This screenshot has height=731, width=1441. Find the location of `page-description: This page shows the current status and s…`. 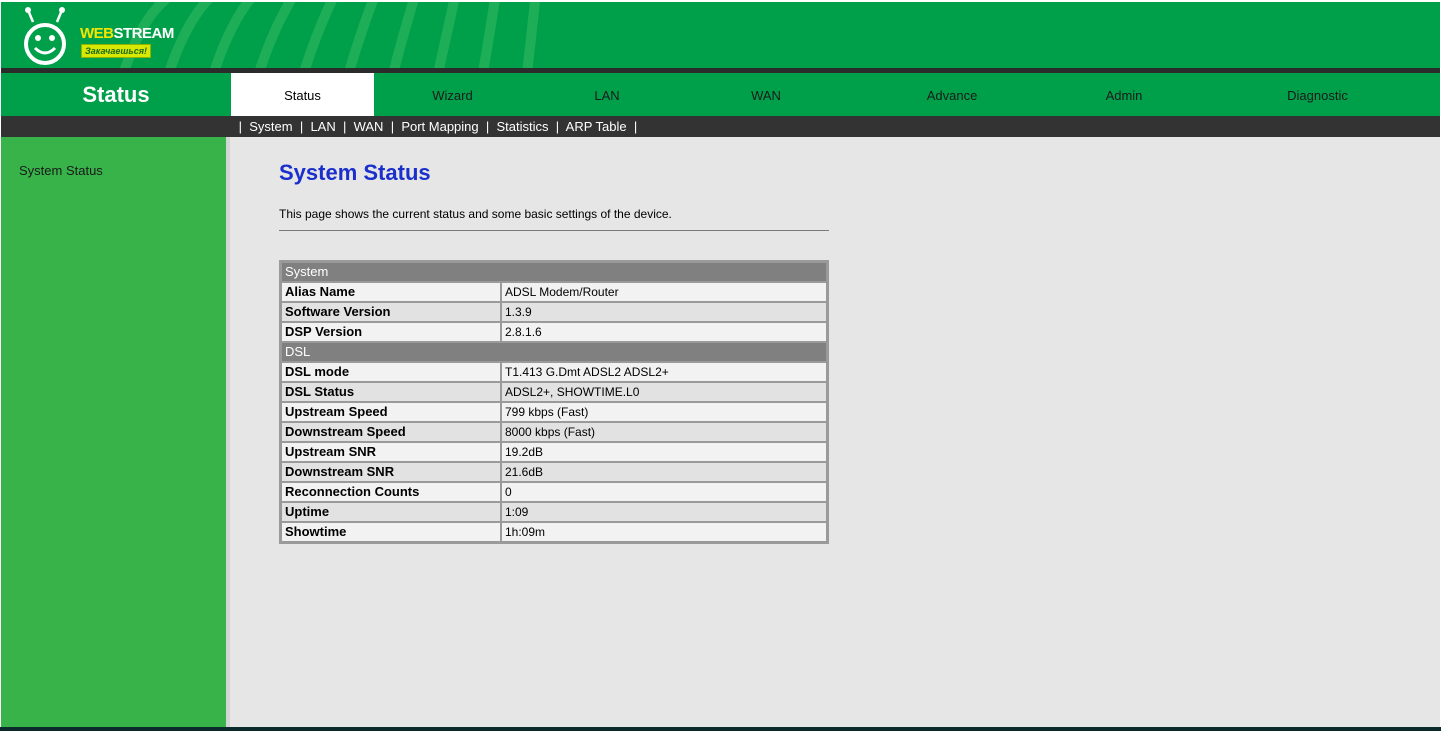

page-description: This page shows the current status and s… is located at coordinates (475, 214).